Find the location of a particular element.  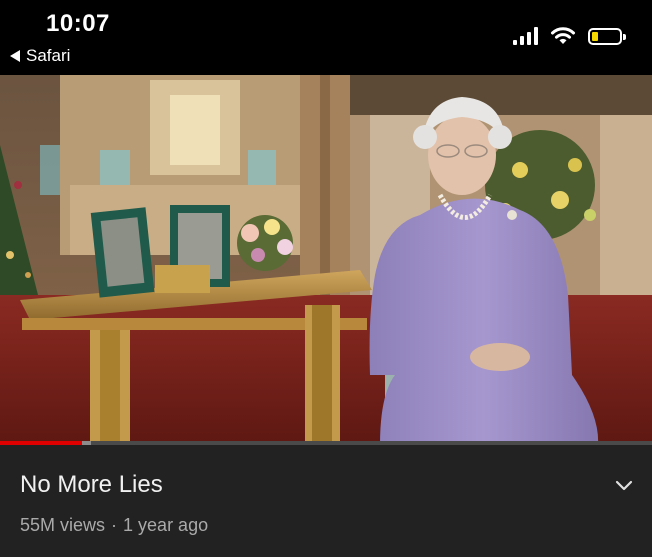

video-title: No More Lies is located at coordinates (91, 484).